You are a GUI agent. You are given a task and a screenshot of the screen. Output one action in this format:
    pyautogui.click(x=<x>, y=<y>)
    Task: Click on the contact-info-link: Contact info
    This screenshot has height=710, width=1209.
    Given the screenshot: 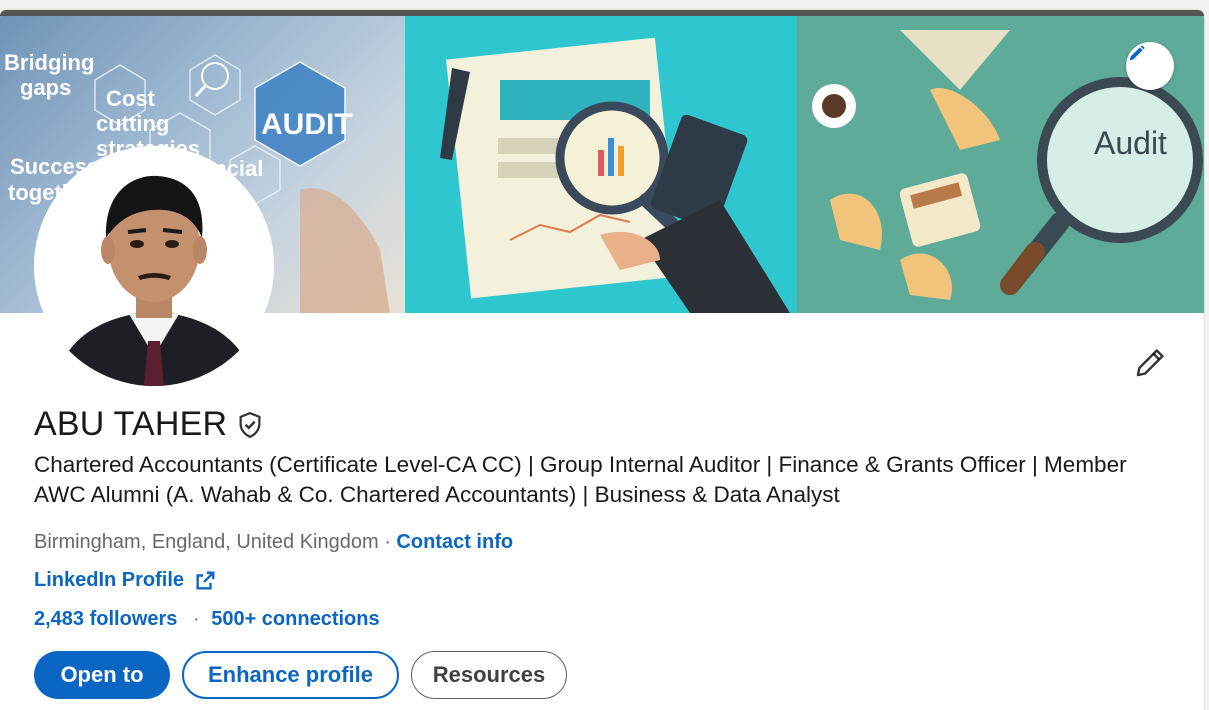 What is the action you would take?
    pyautogui.click(x=454, y=542)
    